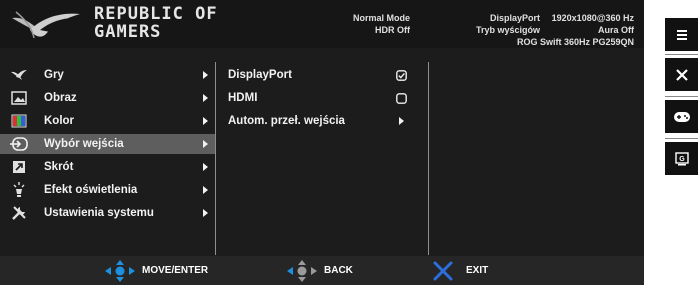  I want to click on submenu-item-displayport: DisplayPort, so click(322, 75).